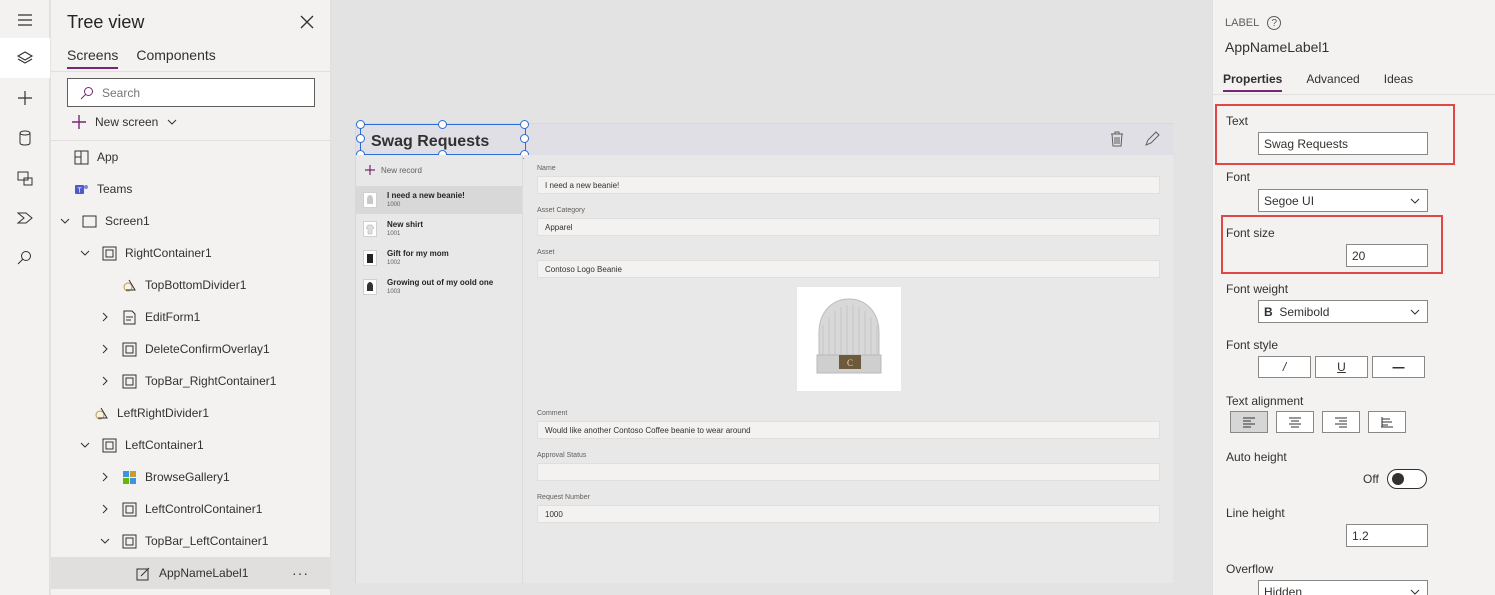  Describe the element at coordinates (546, 168) in the screenshot. I see `field-label-name: Name` at that location.